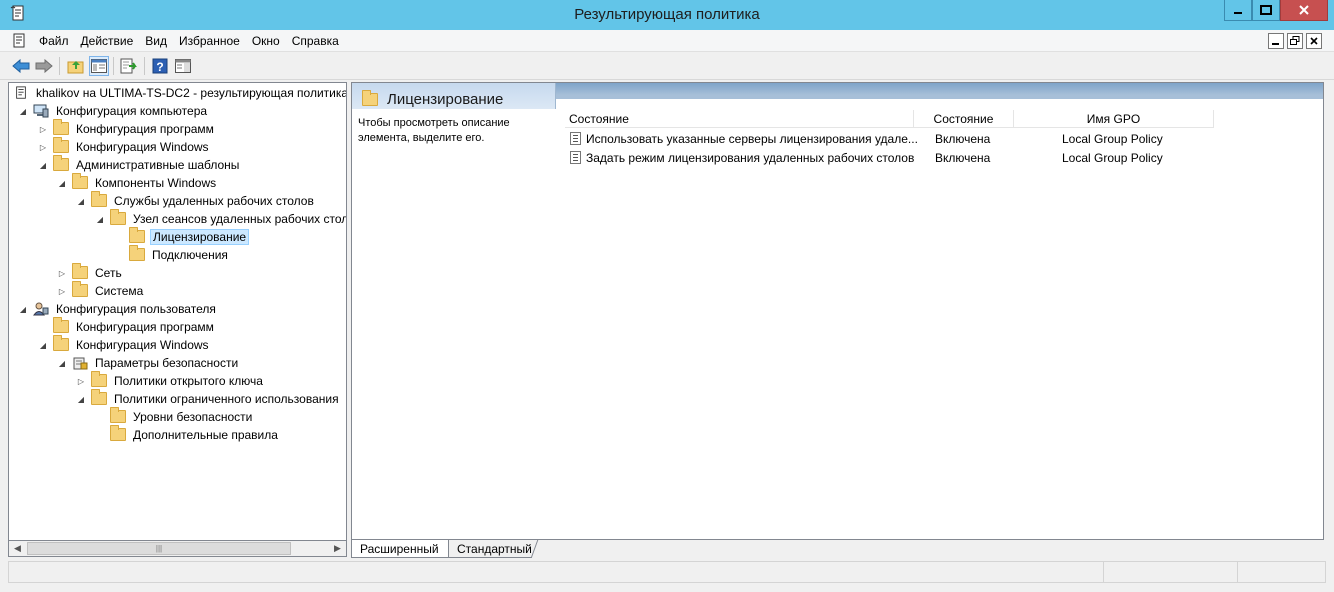  I want to click on menu-file: Файл, so click(54, 41).